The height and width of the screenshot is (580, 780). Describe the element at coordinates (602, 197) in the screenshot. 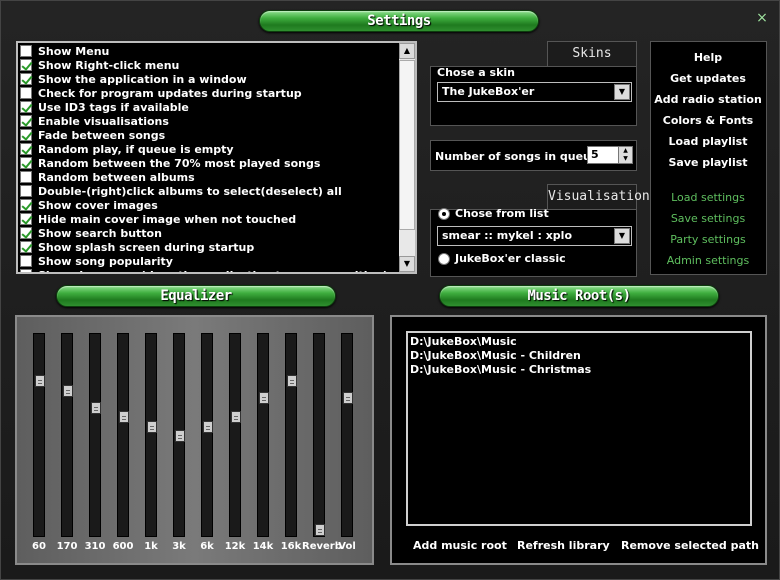

I see `tab-visualisations: Visualisations` at that location.